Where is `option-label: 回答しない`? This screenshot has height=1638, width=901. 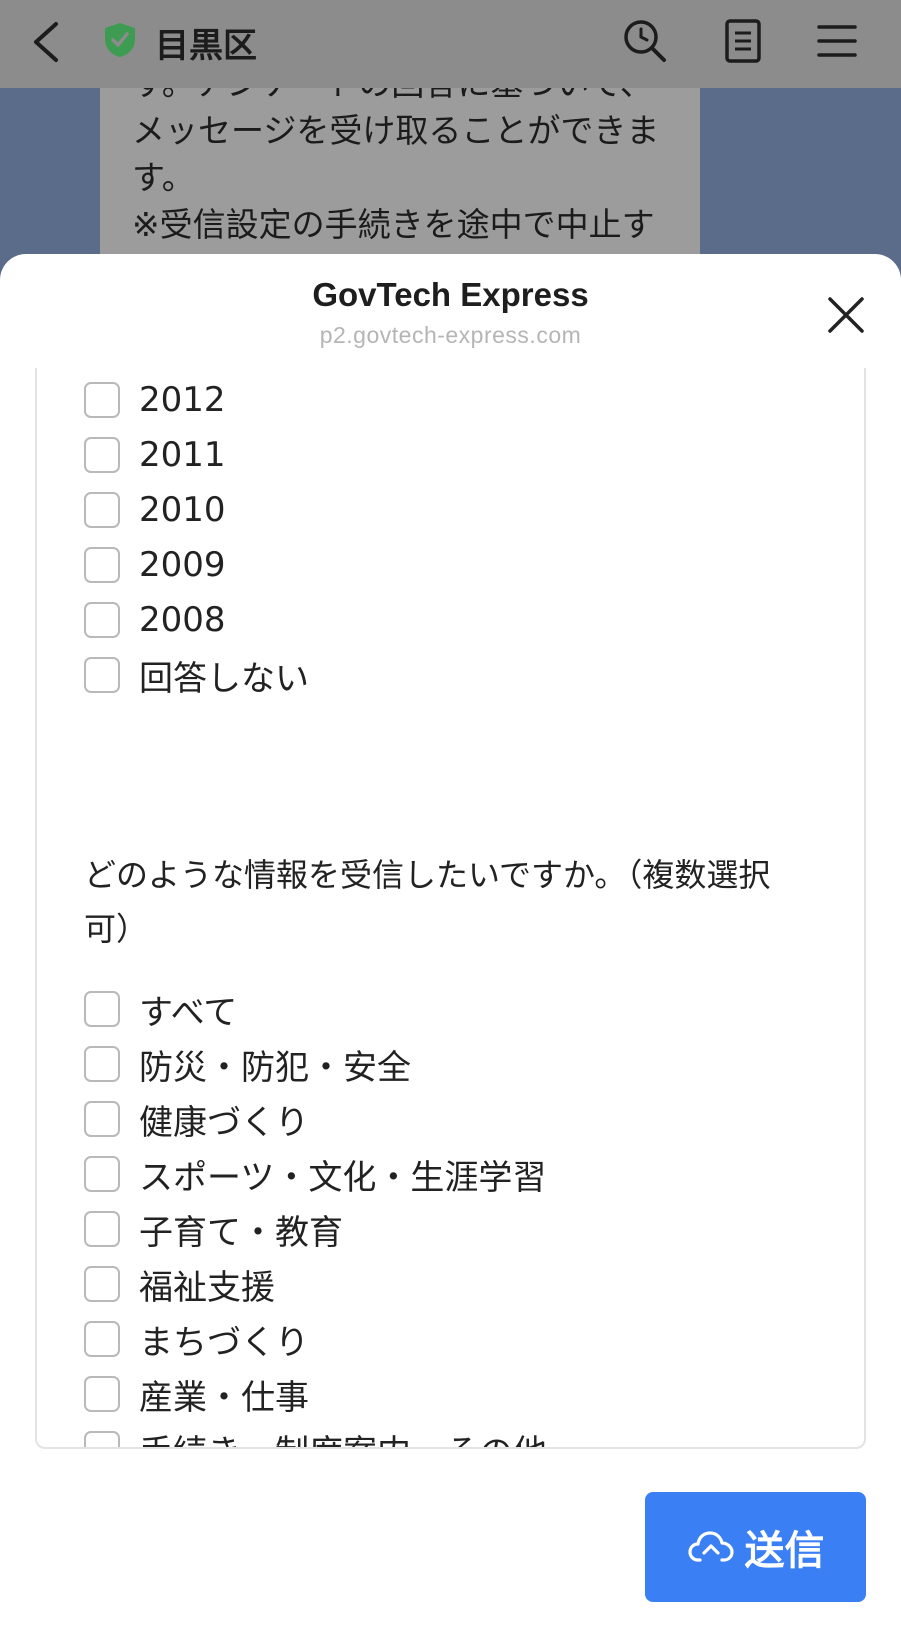
option-label: 回答しない is located at coordinates (224, 678).